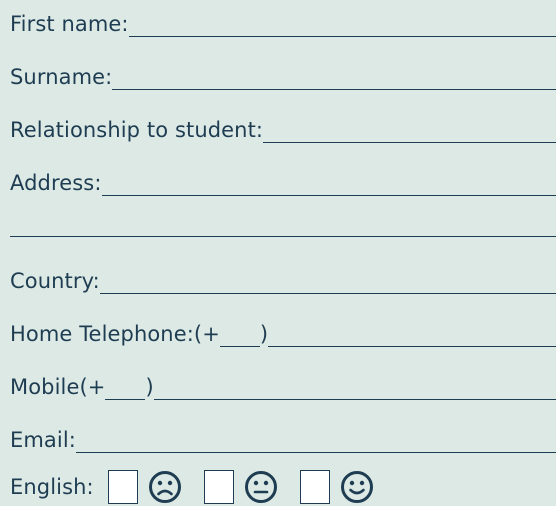 The height and width of the screenshot is (506, 556). Describe the element at coordinates (327, 293) in the screenshot. I see `country-field` at that location.